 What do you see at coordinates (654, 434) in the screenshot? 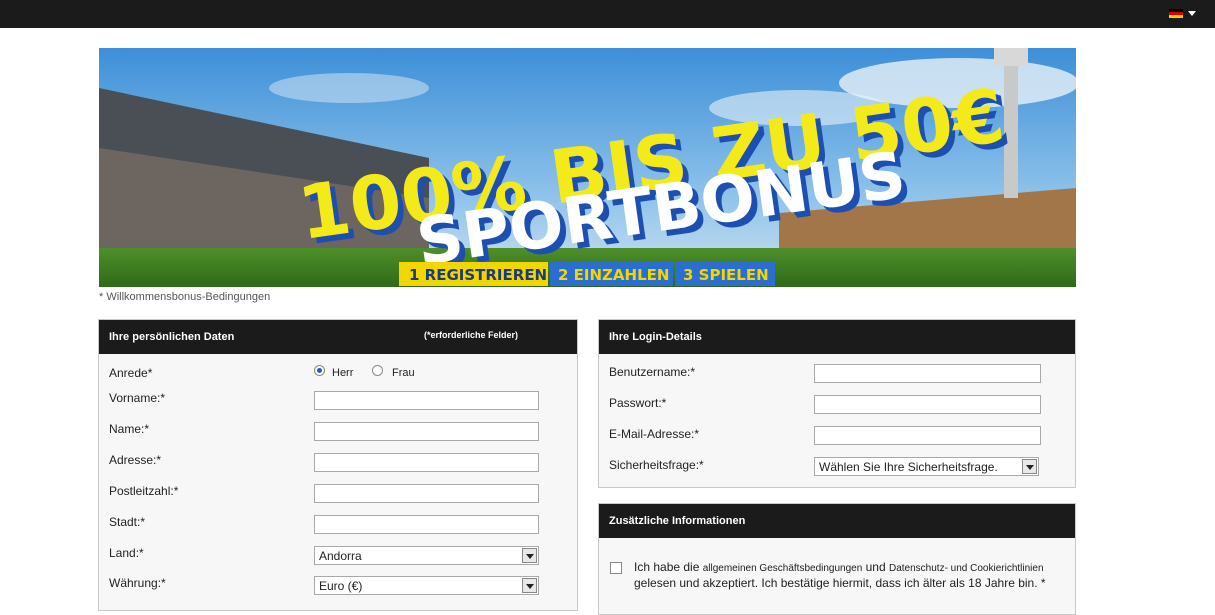
I see `email-label: E-Mail-Adresse:*` at bounding box center [654, 434].